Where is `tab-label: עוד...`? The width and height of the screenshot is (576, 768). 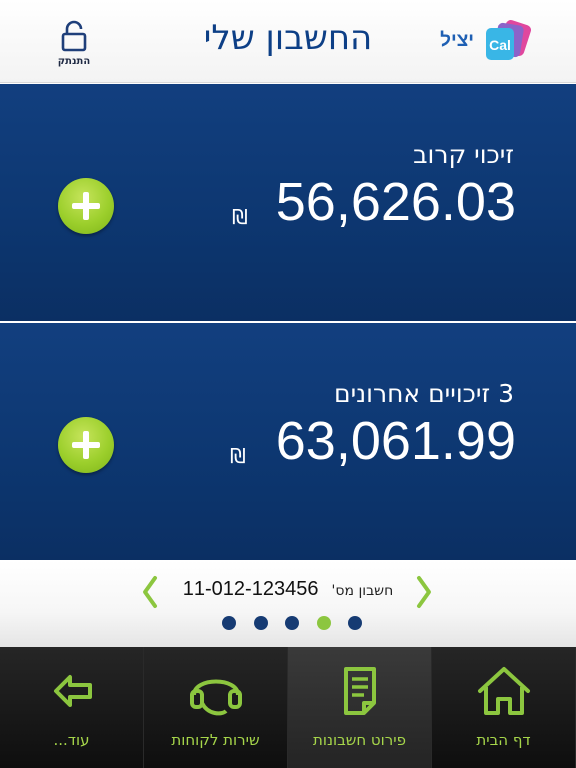
tab-label: עוד... is located at coordinates (71, 740).